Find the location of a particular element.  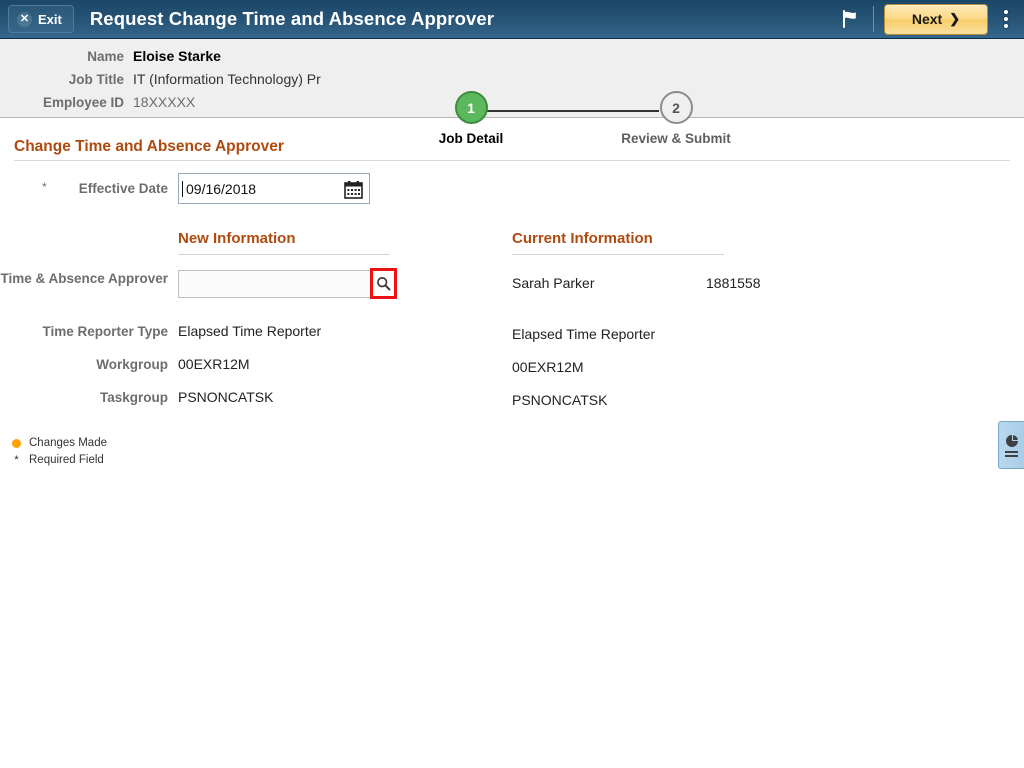

changes-made-label: Changes Made is located at coordinates (68, 443).